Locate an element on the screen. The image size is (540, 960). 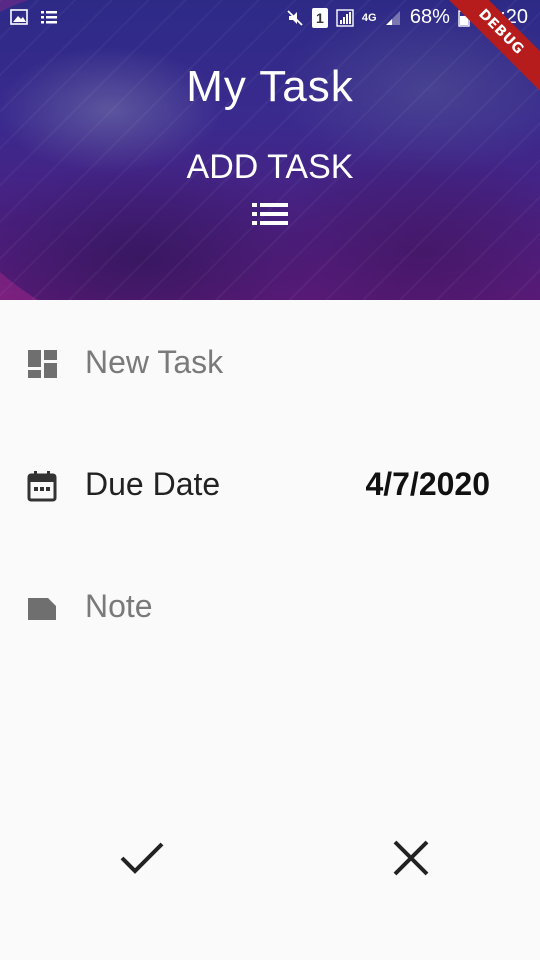
confirm-button is located at coordinates (142, 858).